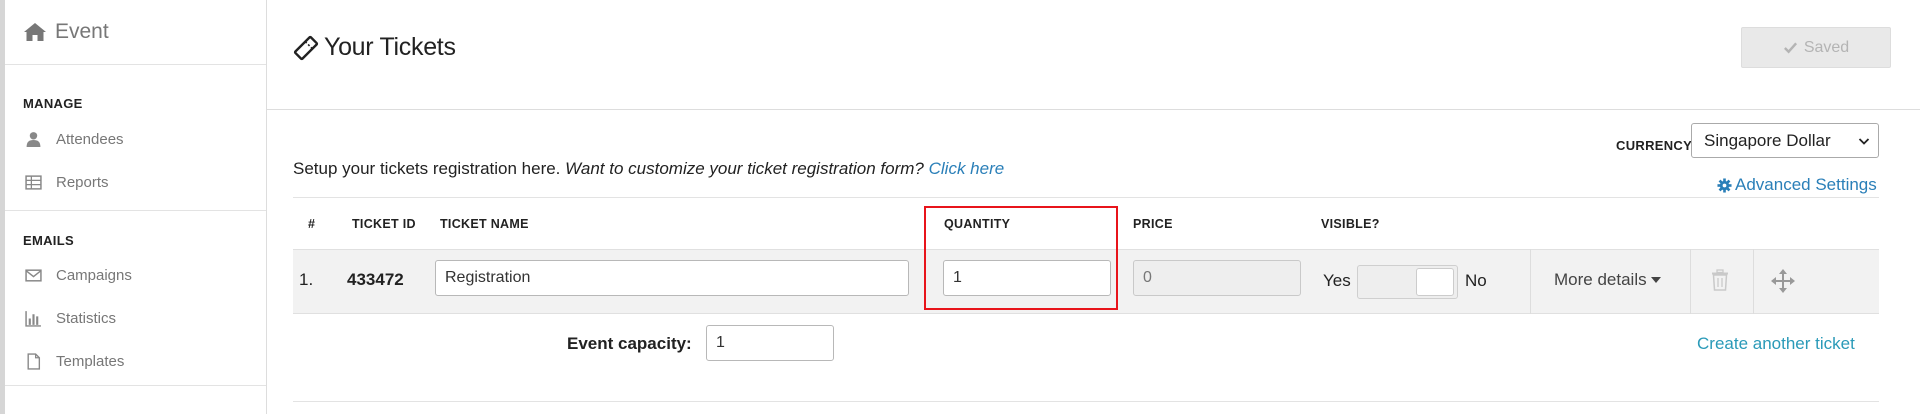 This screenshot has height=414, width=1920. What do you see at coordinates (1153, 224) in the screenshot?
I see `column-header-price: PRICE` at bounding box center [1153, 224].